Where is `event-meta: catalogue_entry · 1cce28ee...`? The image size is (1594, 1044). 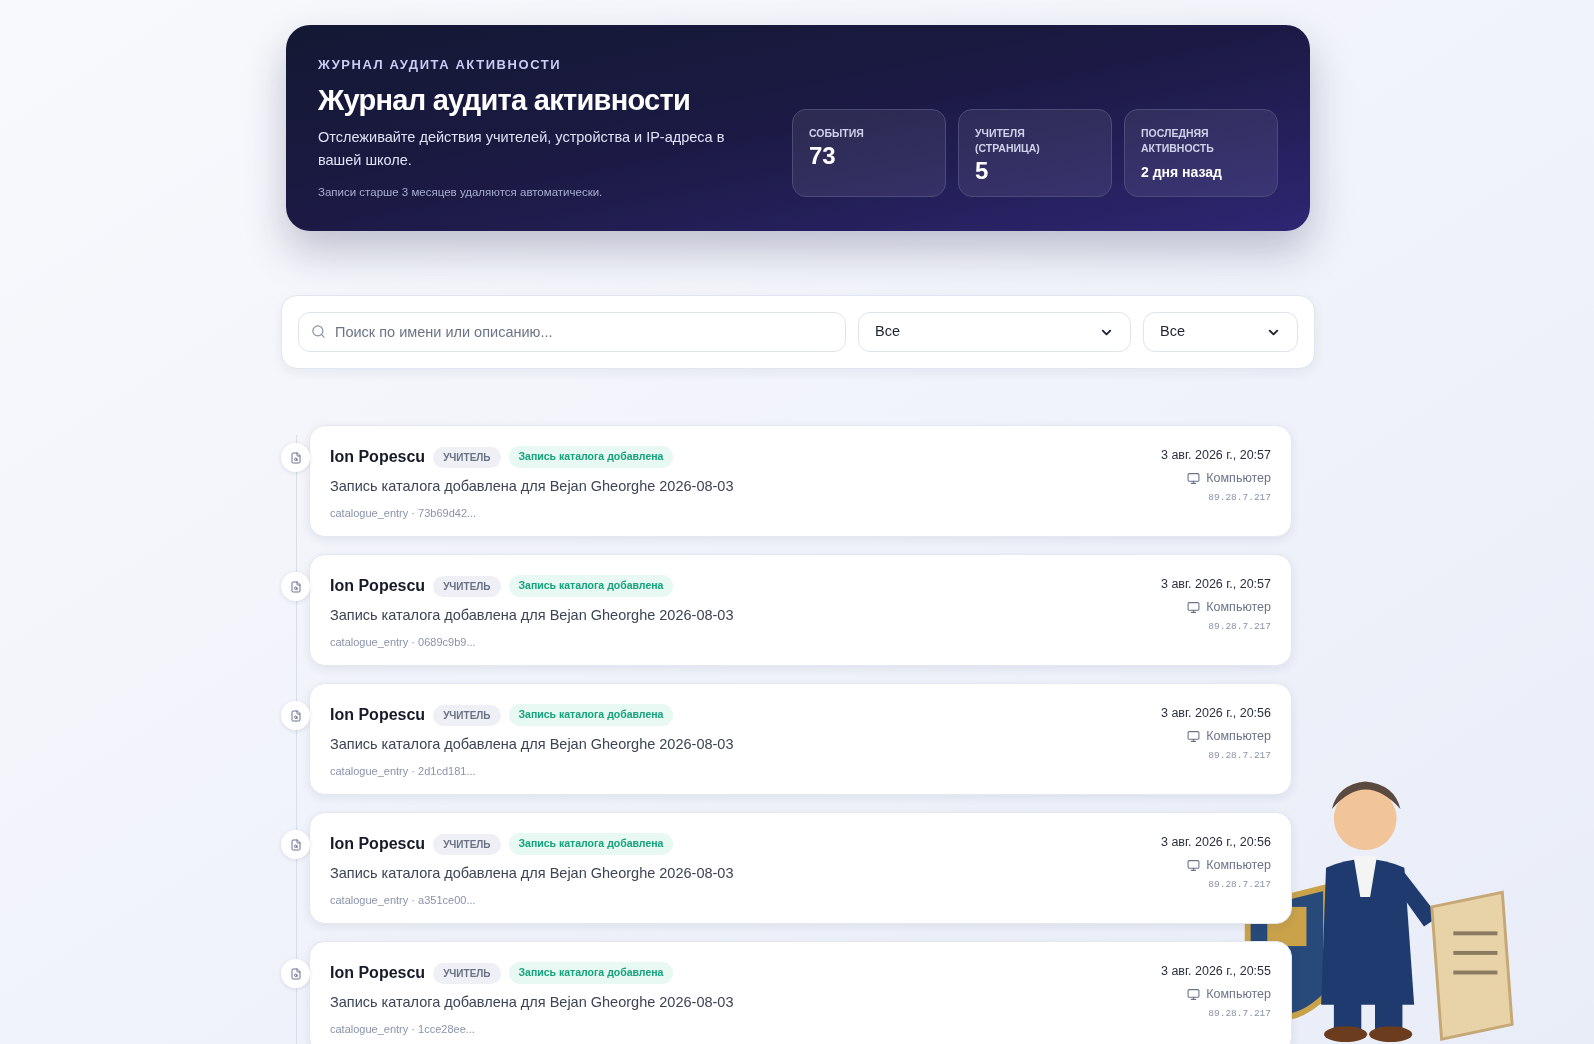 event-meta: catalogue_entry · 1cce28ee... is located at coordinates (403, 1029).